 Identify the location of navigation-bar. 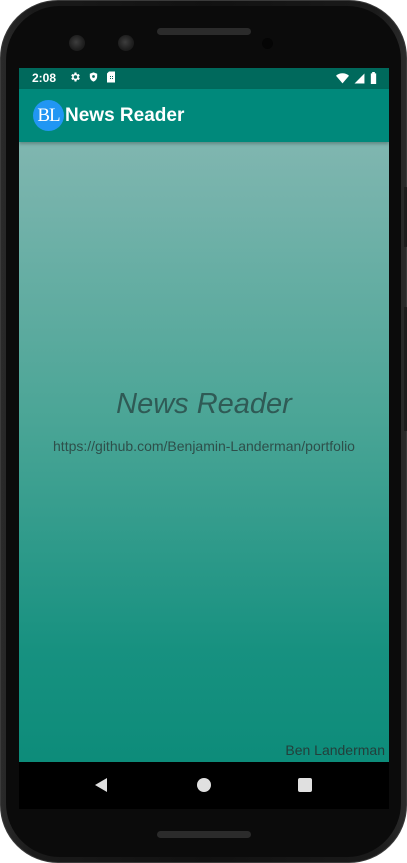
(204, 785).